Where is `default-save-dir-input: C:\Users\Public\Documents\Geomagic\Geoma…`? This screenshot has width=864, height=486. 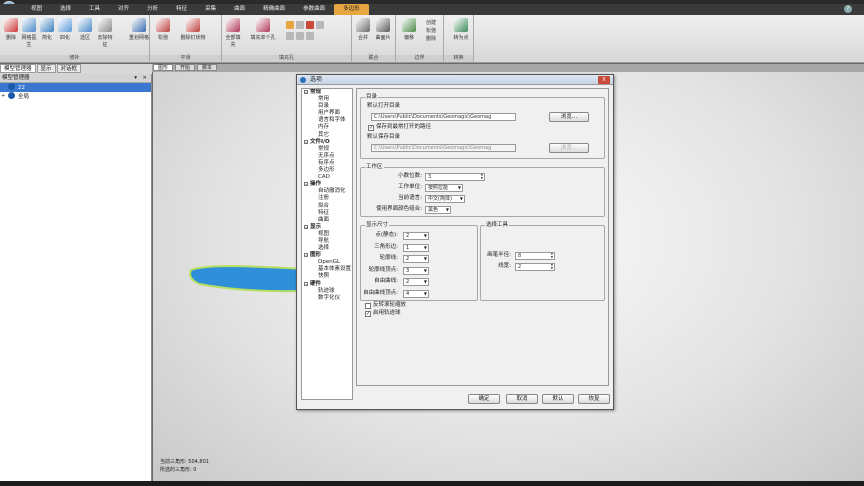 default-save-dir-input: C:\Users\Public\Documents\Geomagic\Geoma… is located at coordinates (443, 148).